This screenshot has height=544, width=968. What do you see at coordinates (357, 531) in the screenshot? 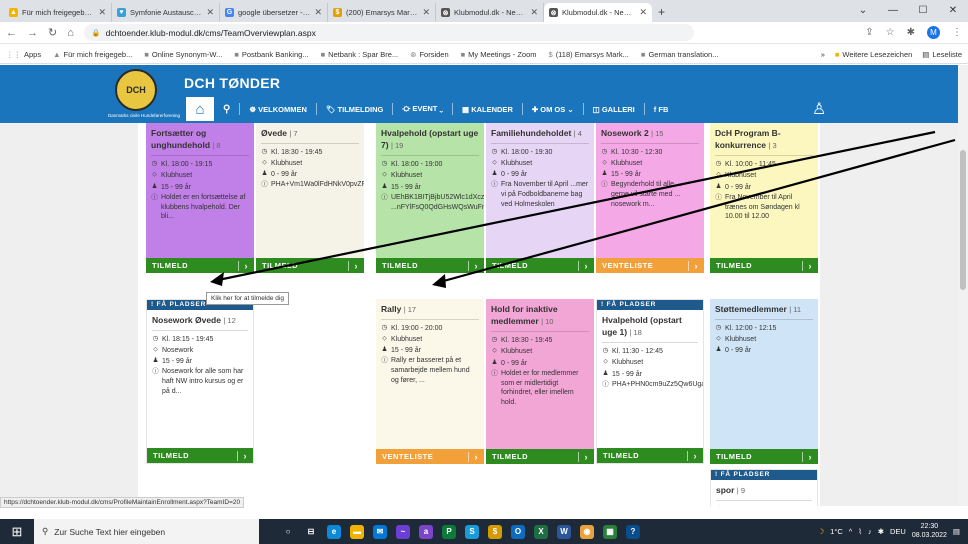
I see `explorer-icon: ▬` at bounding box center [357, 531].